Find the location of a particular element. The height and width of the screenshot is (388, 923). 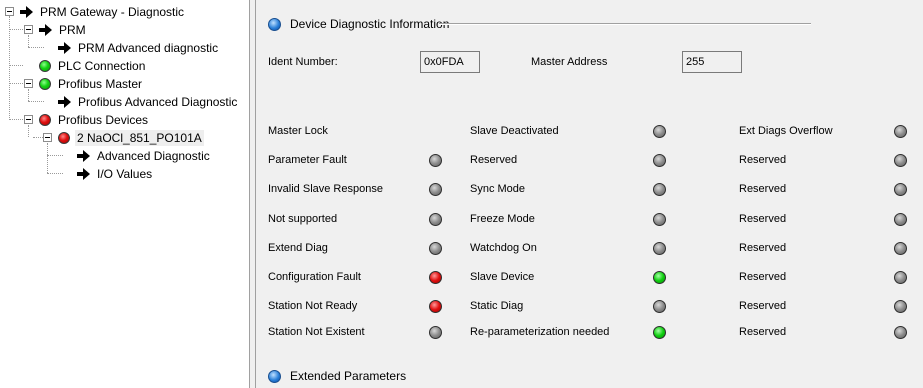

diag-flag-label: Master Lock is located at coordinates (298, 131).